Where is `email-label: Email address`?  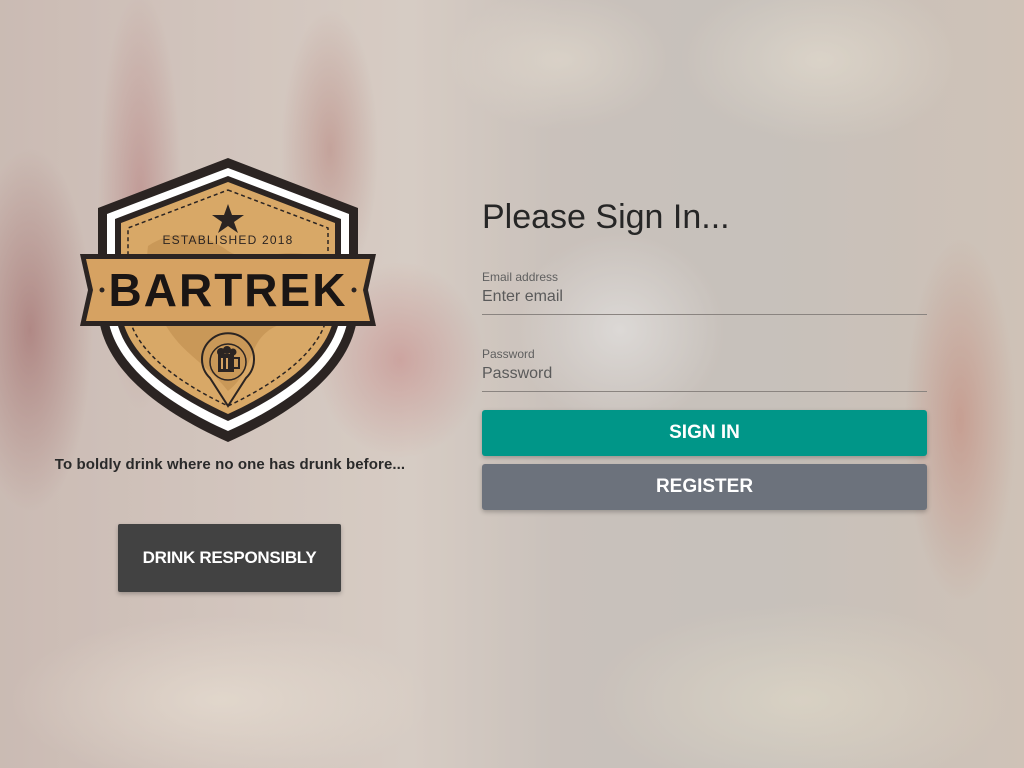
email-label: Email address is located at coordinates (520, 277).